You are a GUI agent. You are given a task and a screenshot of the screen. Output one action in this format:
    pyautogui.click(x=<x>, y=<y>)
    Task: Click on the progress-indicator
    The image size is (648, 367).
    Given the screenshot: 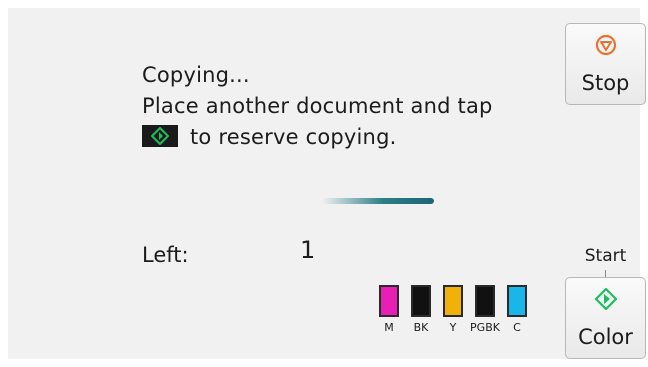 What is the action you would take?
    pyautogui.click(x=378, y=201)
    